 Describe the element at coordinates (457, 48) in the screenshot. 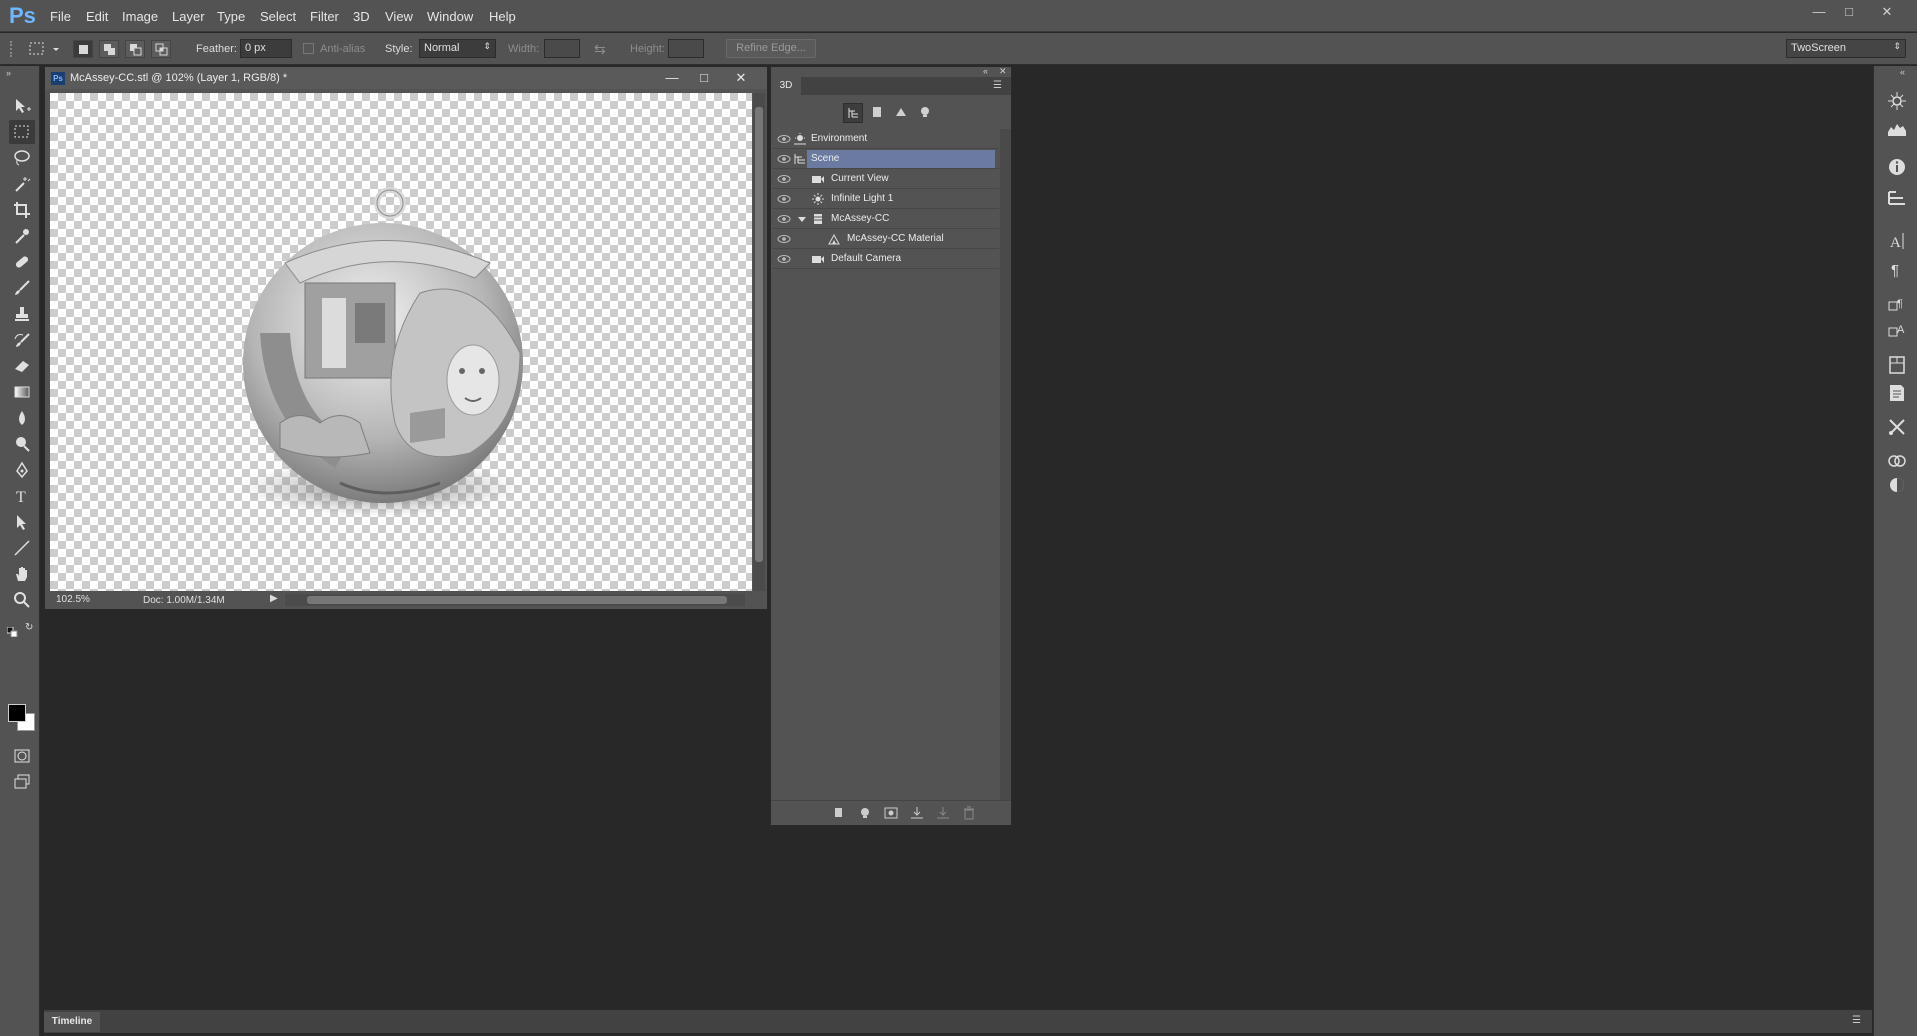

I see `style-select: Normal ⇕` at that location.